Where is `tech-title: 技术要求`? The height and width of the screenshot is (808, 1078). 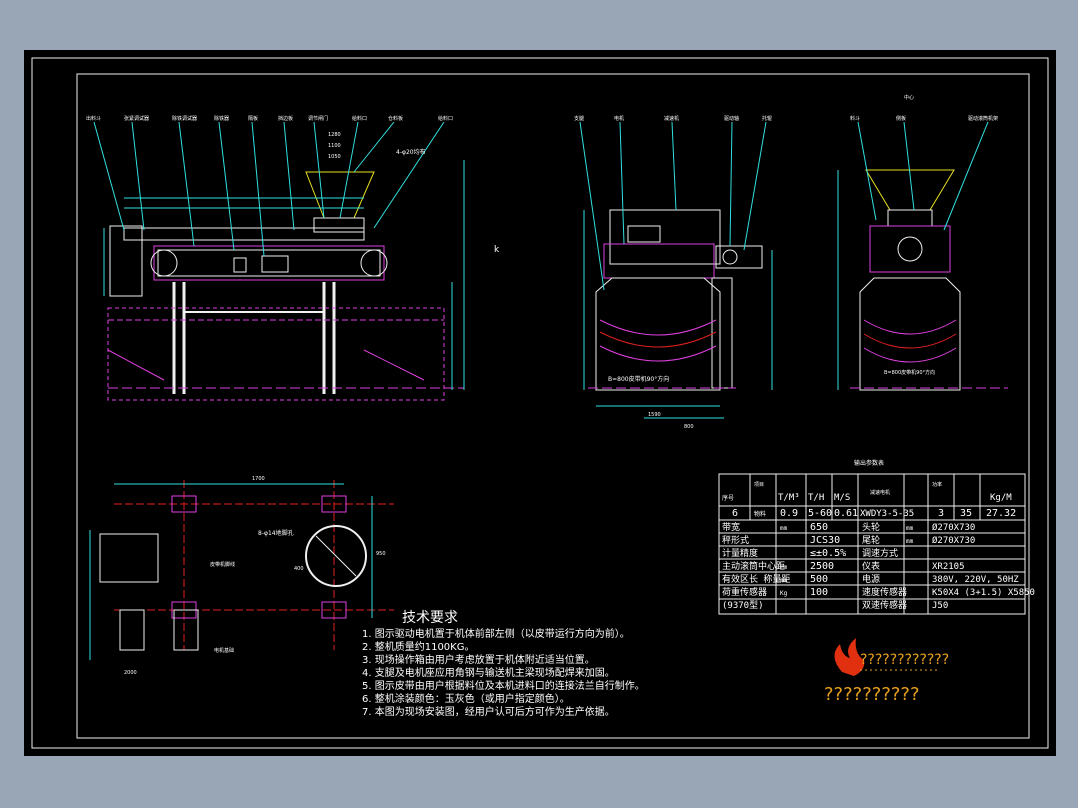 tech-title: 技术要求 is located at coordinates (430, 618).